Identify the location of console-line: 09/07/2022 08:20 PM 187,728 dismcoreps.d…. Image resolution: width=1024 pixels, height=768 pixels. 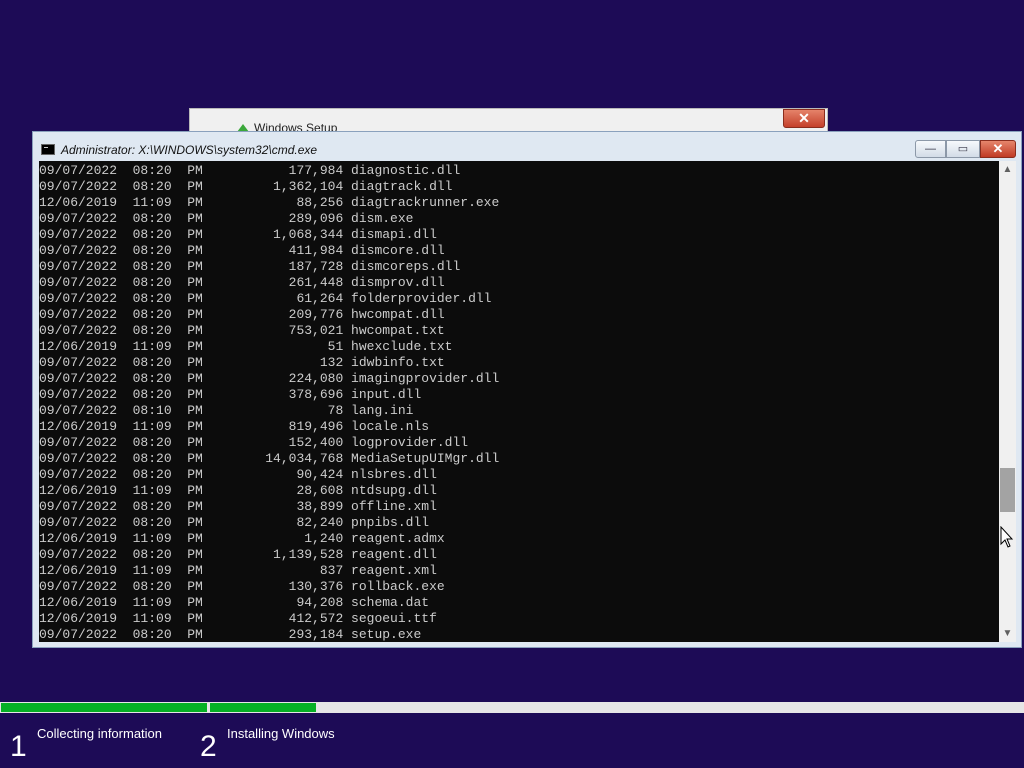
(250, 266).